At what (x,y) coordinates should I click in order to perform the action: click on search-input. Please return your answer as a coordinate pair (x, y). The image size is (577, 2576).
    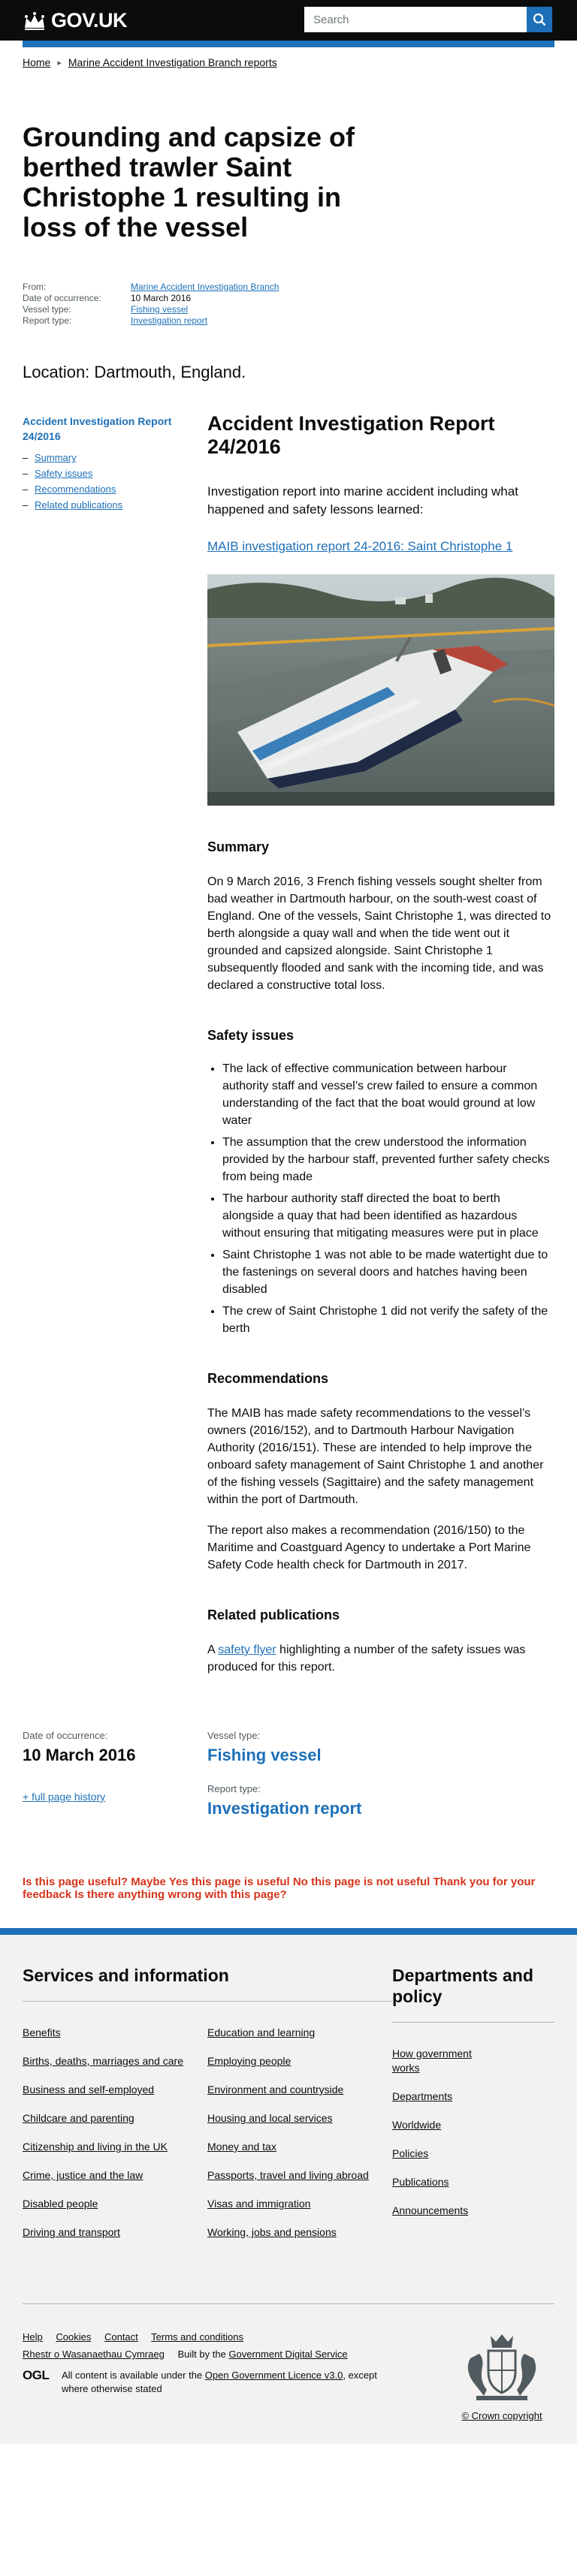
    Looking at the image, I should click on (416, 19).